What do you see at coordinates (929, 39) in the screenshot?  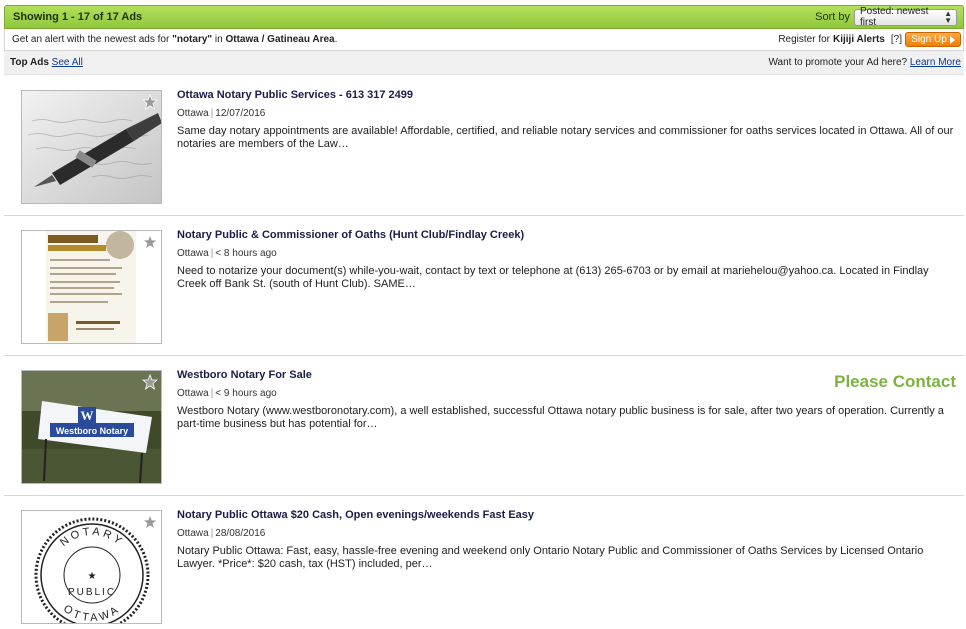 I see `sign-up-label: Sign Up` at bounding box center [929, 39].